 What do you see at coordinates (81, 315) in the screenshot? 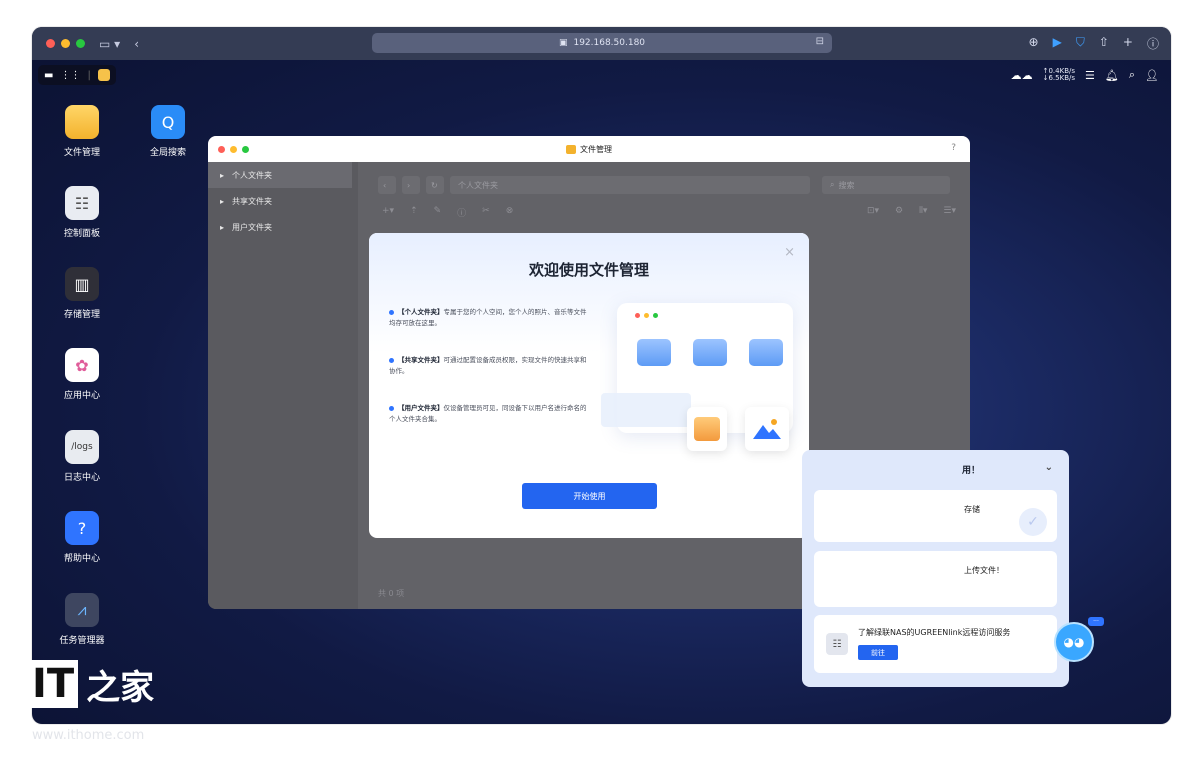
I see `desktop-icon-label: 存储管理` at bounding box center [81, 315].